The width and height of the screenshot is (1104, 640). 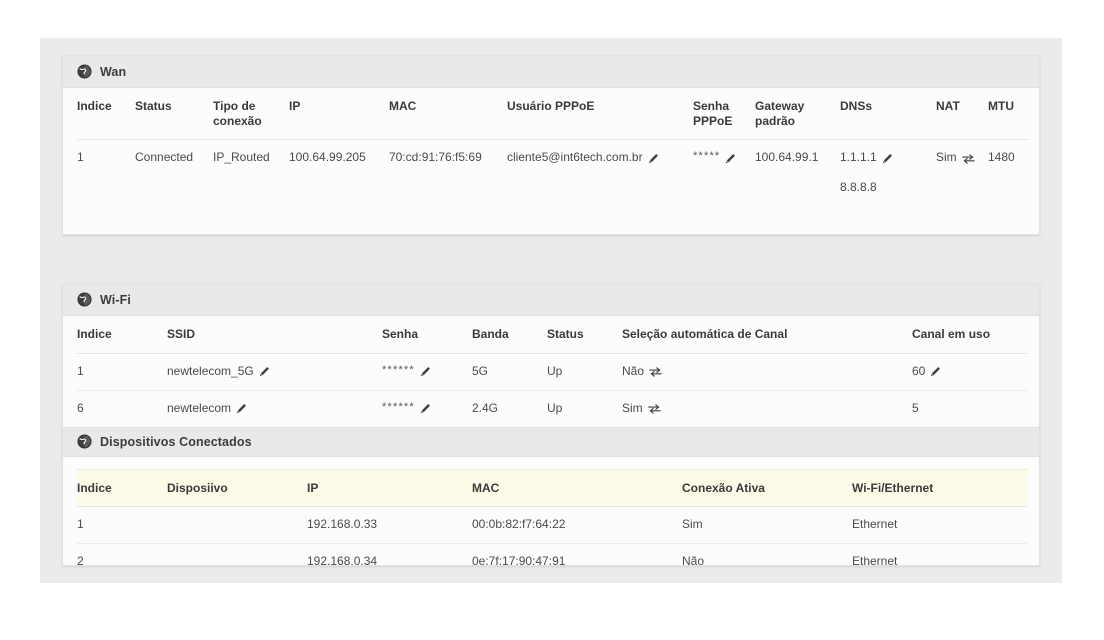 What do you see at coordinates (575, 157) in the screenshot?
I see `wan-usuario-pppoe-value: cliente5@int6tech.com.br` at bounding box center [575, 157].